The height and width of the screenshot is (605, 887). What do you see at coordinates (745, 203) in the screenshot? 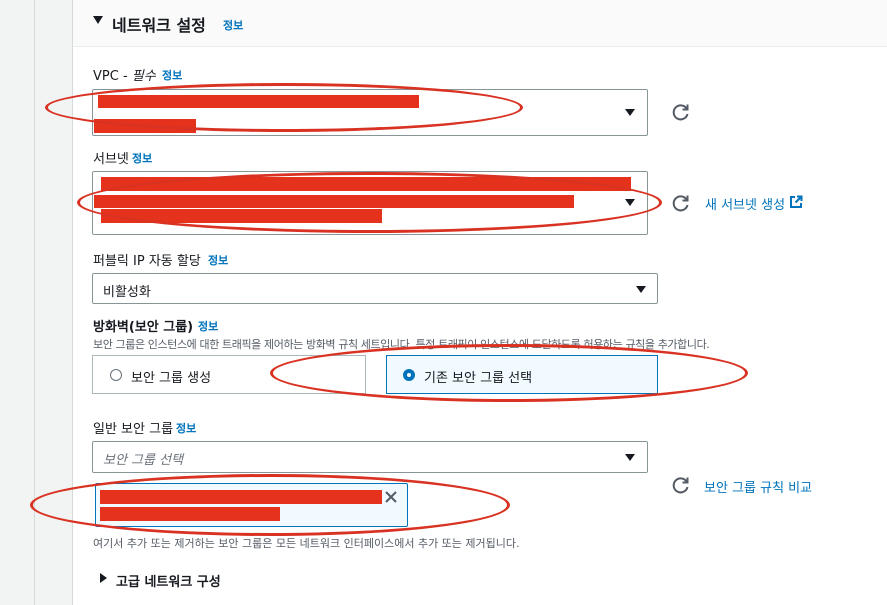
I see `create-subnet-link: 새 서브넷 생성` at bounding box center [745, 203].